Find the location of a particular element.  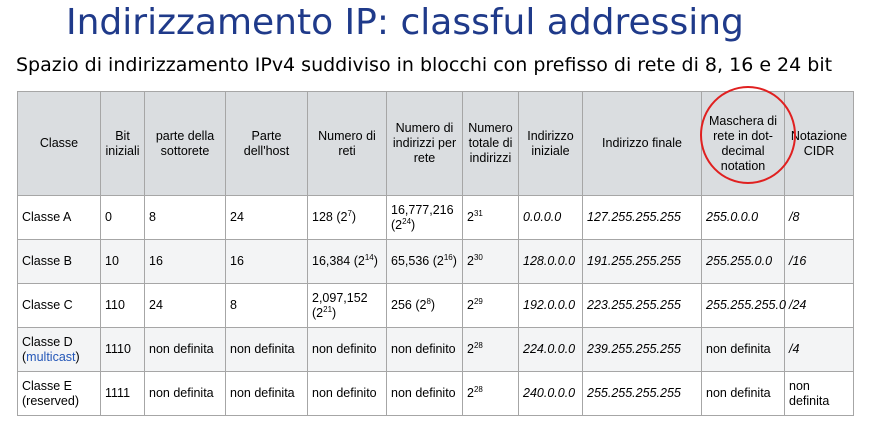

cell-iniziale-text: 128.0.0.0 is located at coordinates (549, 261).